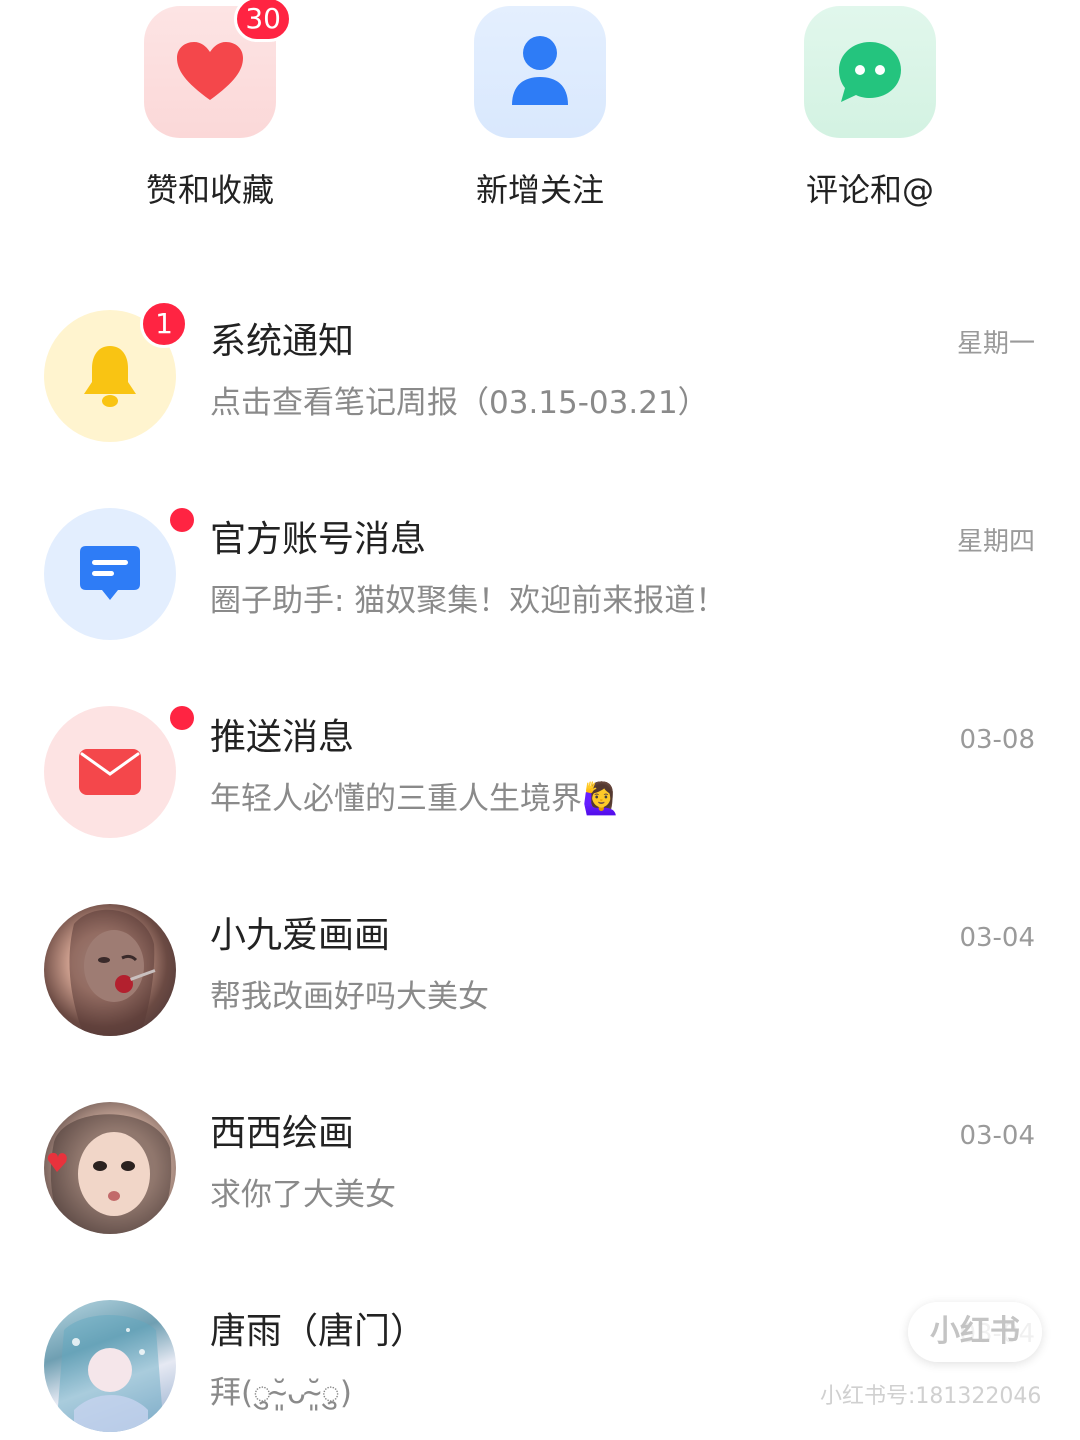 This screenshot has height=1440, width=1080. What do you see at coordinates (210, 71) in the screenshot?
I see `heart-icon` at bounding box center [210, 71].